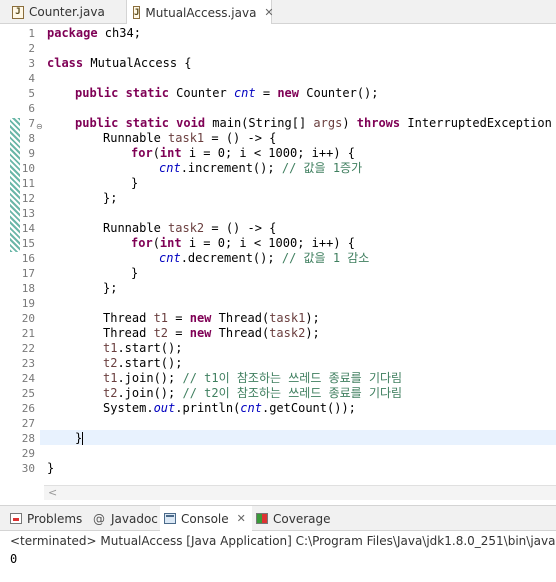  I want to click on code-line-15: for(int i = 0; i < 1000; i++) {, so click(243, 243).